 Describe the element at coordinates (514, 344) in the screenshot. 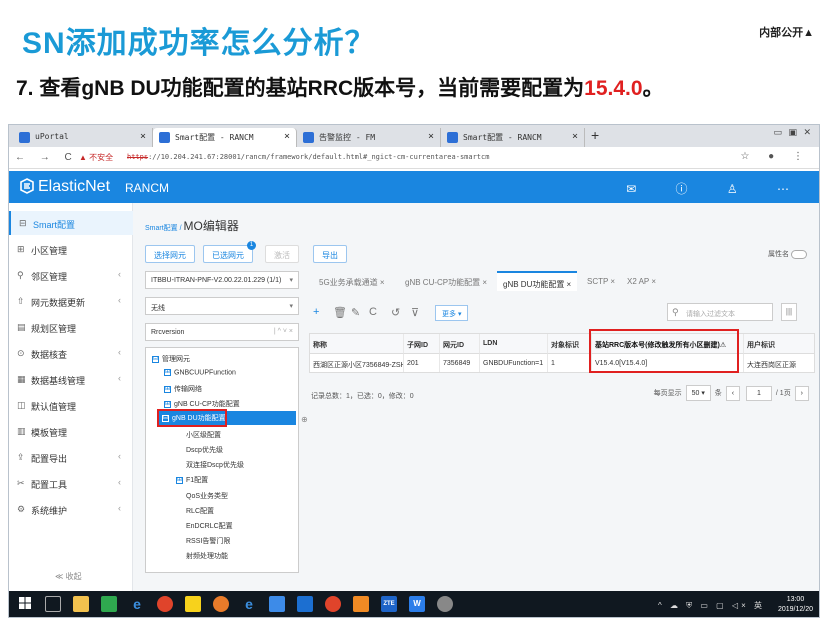

I see `col-header: LDN` at that location.